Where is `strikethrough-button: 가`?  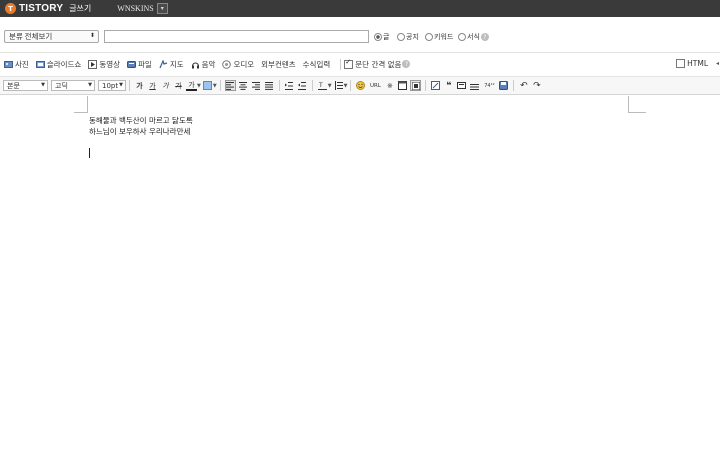 strikethrough-button: 가 is located at coordinates (178, 85).